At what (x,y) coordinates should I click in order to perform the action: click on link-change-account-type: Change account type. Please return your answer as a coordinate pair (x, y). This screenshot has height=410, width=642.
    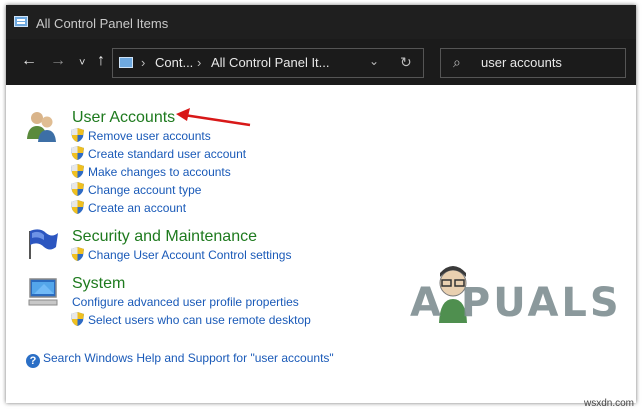
    Looking at the image, I should click on (144, 190).